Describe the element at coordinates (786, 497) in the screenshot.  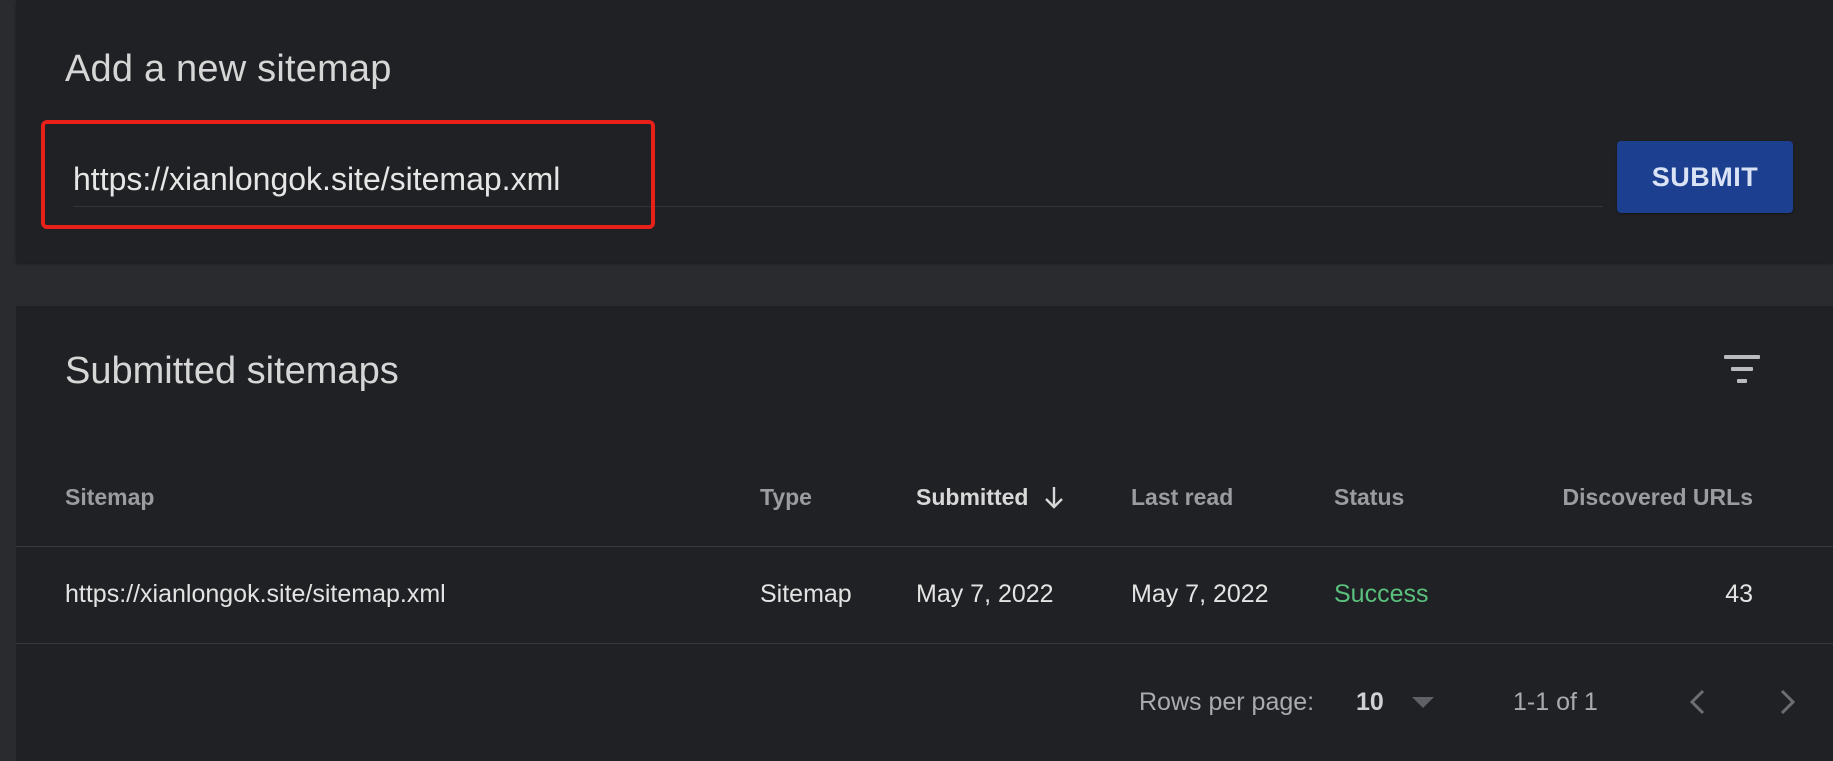
I see `column-header-type: Type` at that location.